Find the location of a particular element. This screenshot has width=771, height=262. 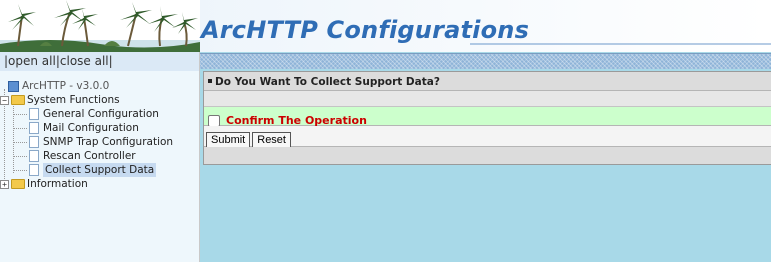

sidebar-item-label: SNMP Trap Configuration is located at coordinates (108, 142).